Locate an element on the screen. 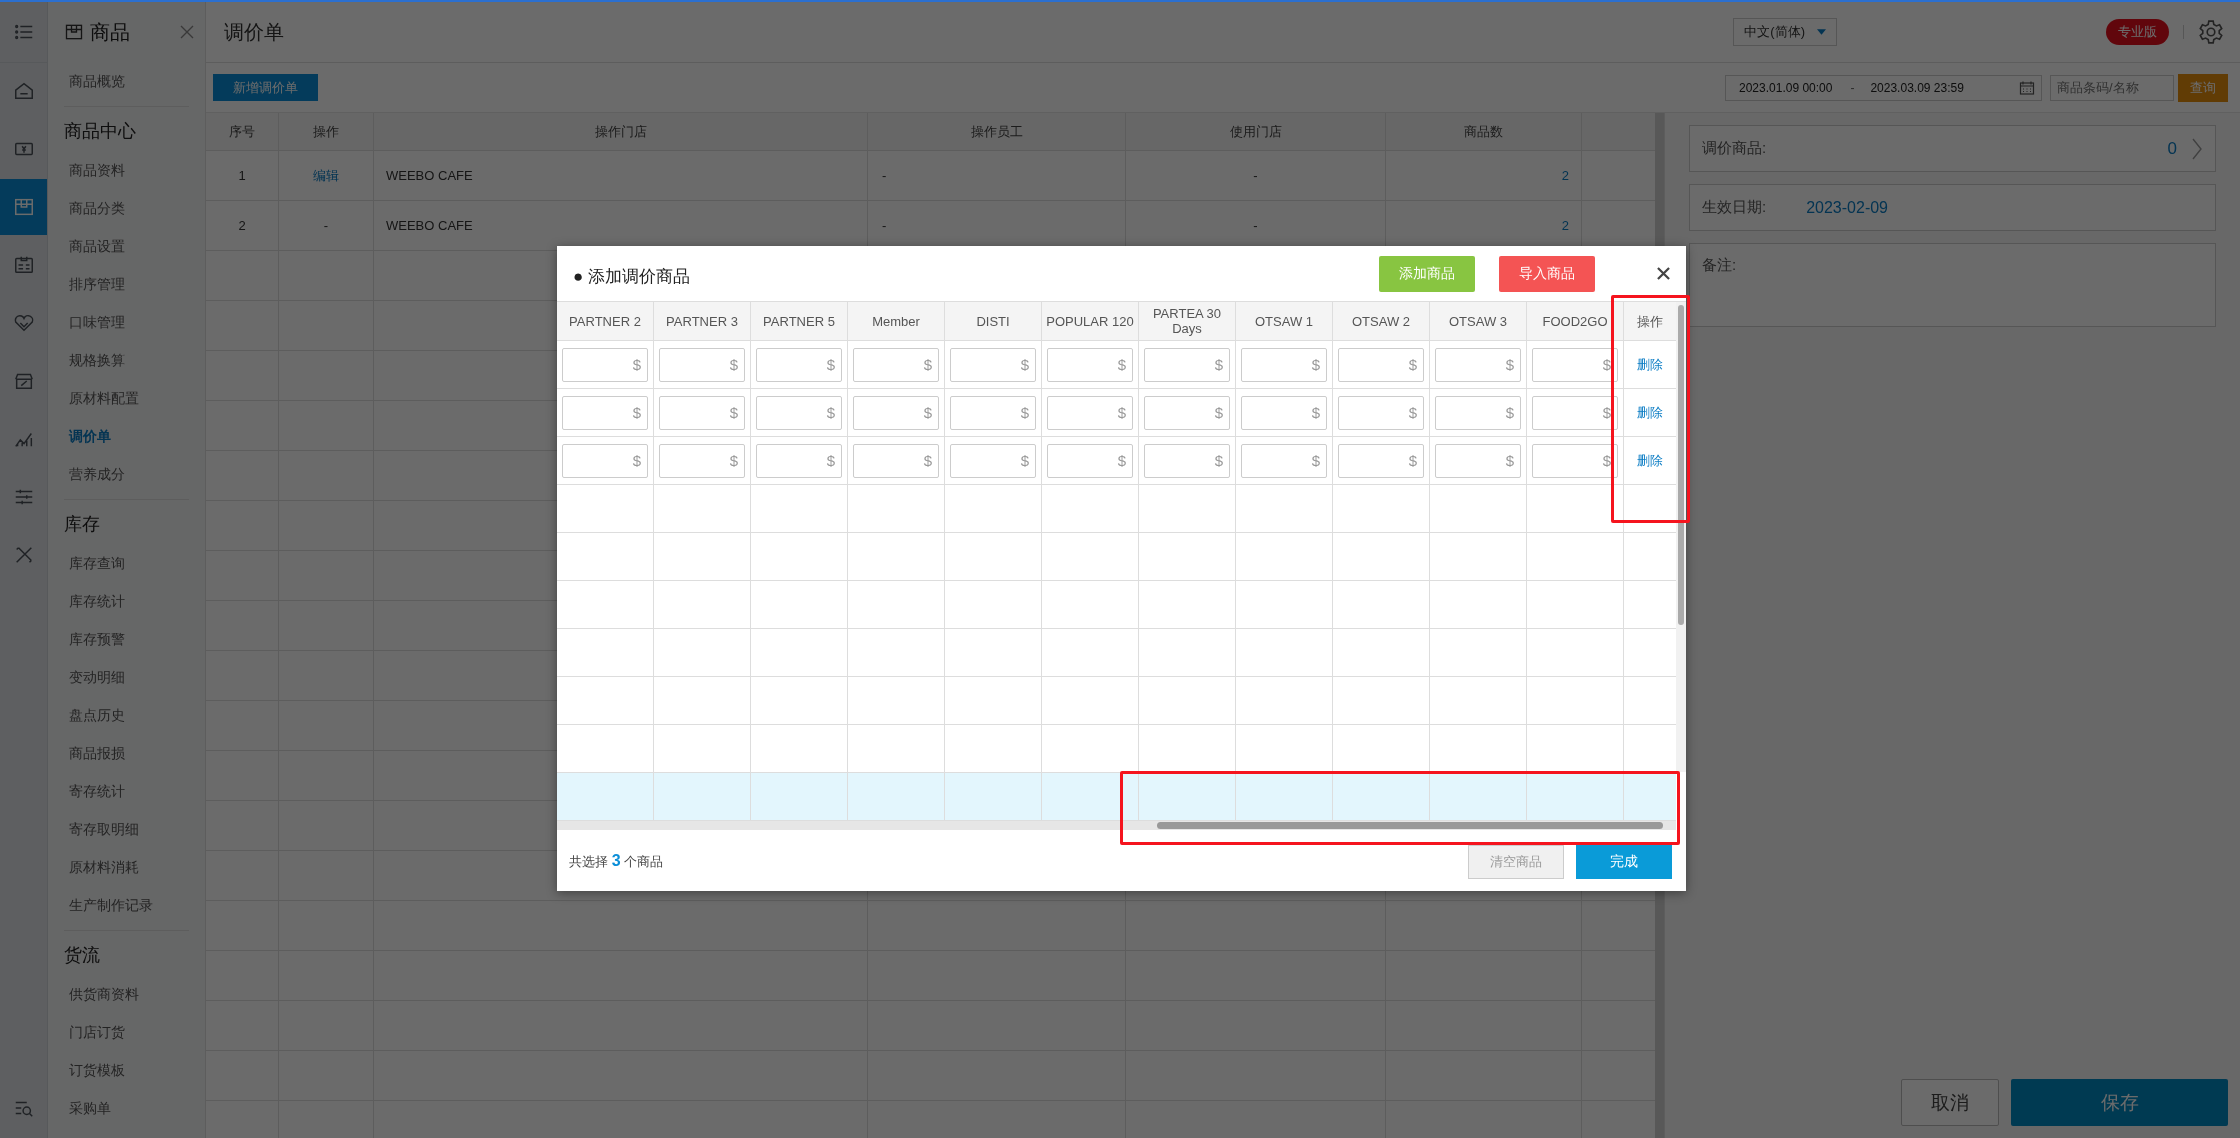 The height and width of the screenshot is (1138, 2240). sidebar-item: 变动明细 is located at coordinates (126, 677).